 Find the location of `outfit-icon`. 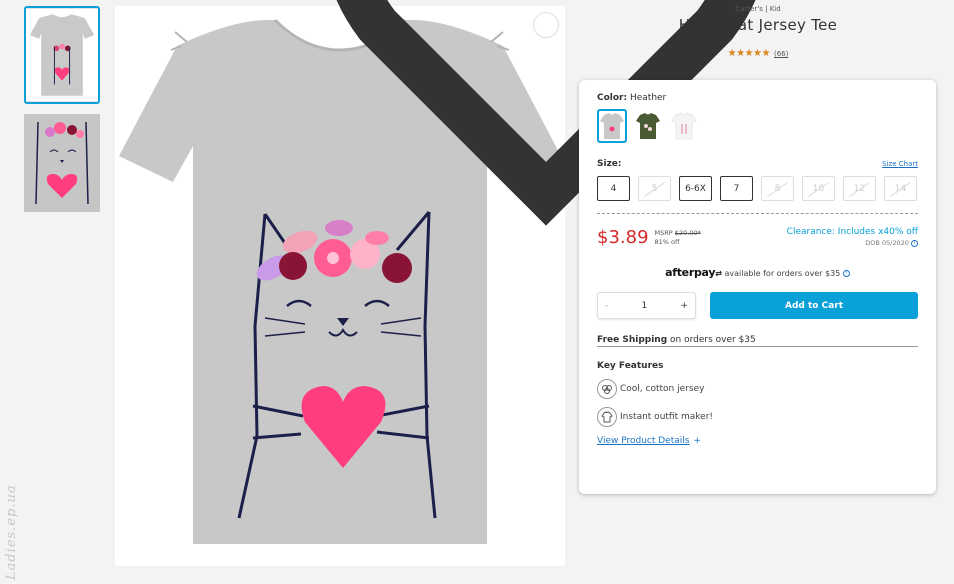

outfit-icon is located at coordinates (607, 417).